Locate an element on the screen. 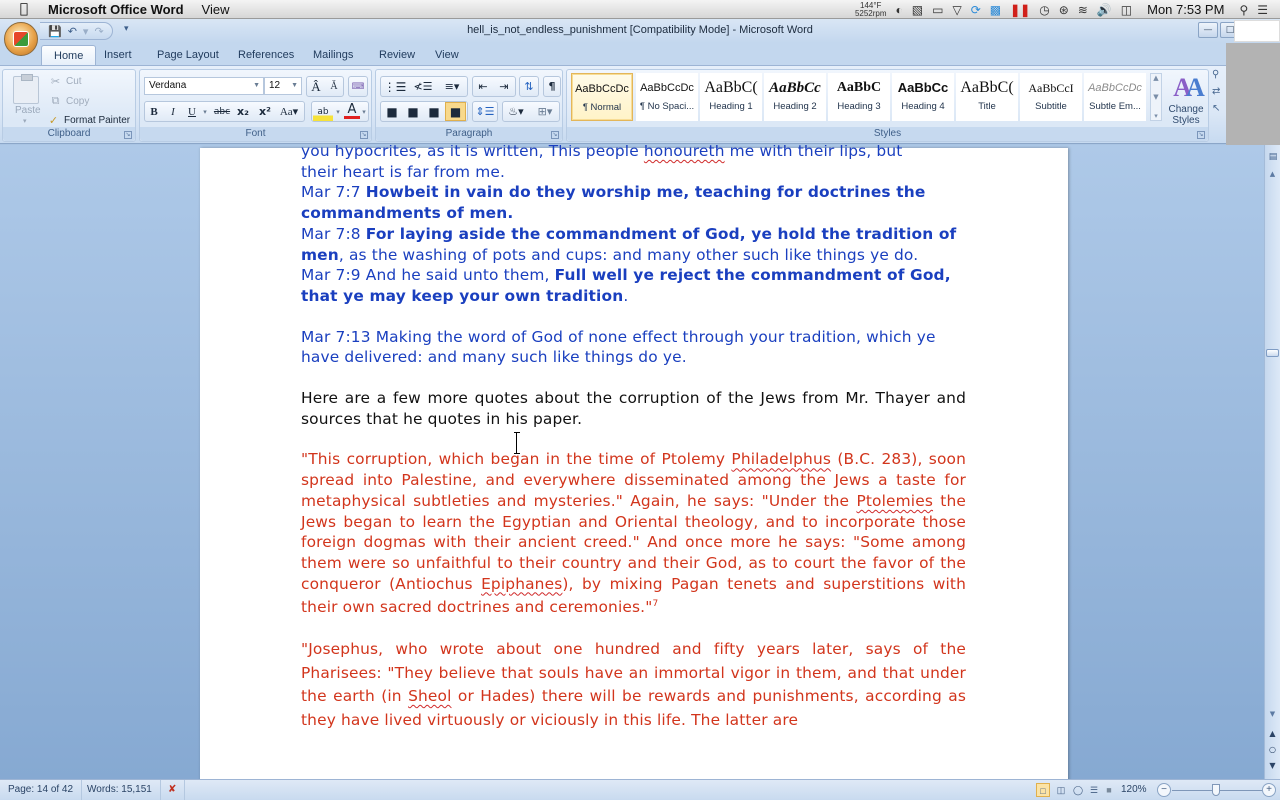  align-left-icon: ■ is located at coordinates (392, 111).